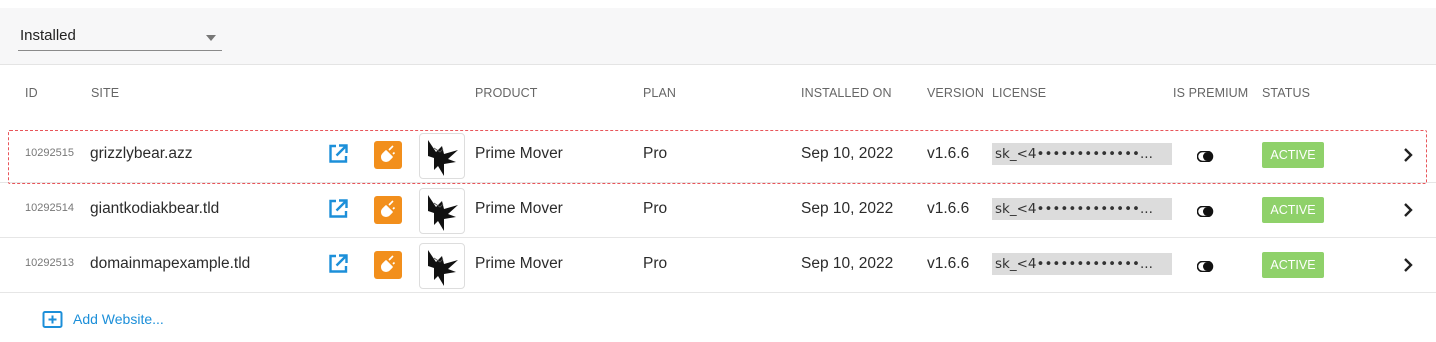 The width and height of the screenshot is (1436, 342). Describe the element at coordinates (211, 38) in the screenshot. I see `caret-down-icon` at that location.